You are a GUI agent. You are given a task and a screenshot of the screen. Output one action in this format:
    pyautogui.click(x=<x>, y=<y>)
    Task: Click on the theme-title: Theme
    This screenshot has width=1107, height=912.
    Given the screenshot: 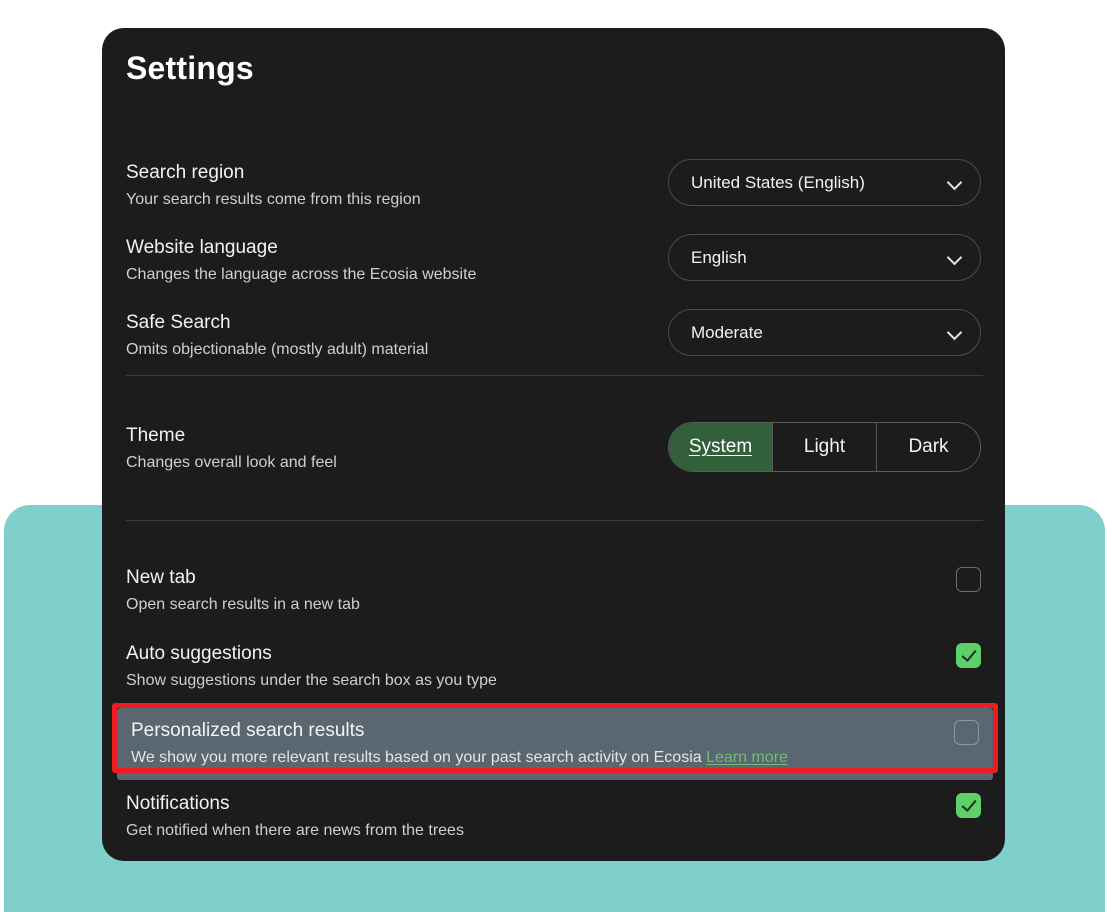 What is the action you would take?
    pyautogui.click(x=156, y=435)
    